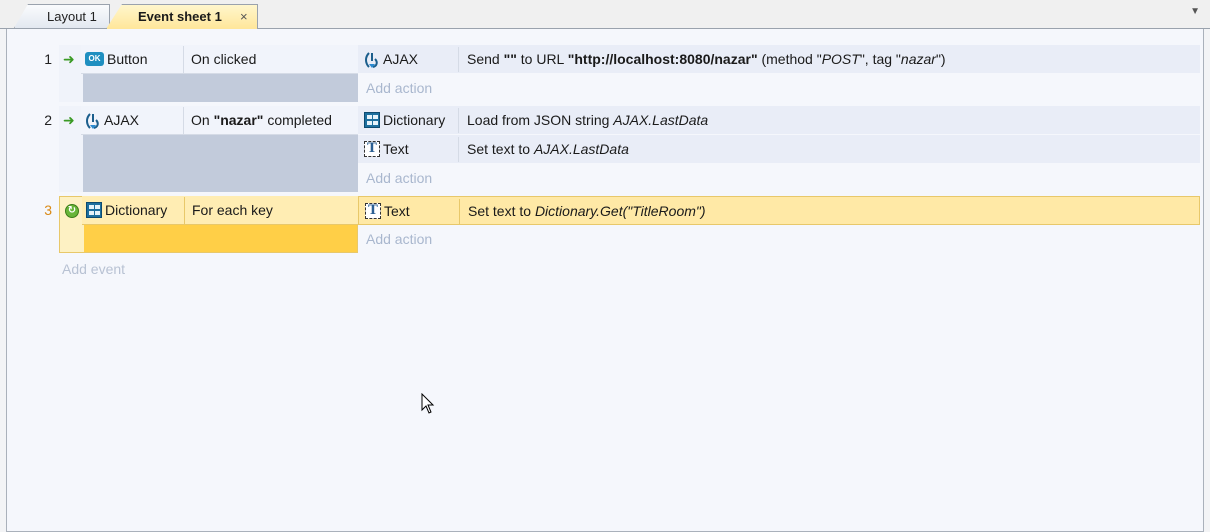  I want to click on tab-label: Event sheet 1, so click(180, 16).